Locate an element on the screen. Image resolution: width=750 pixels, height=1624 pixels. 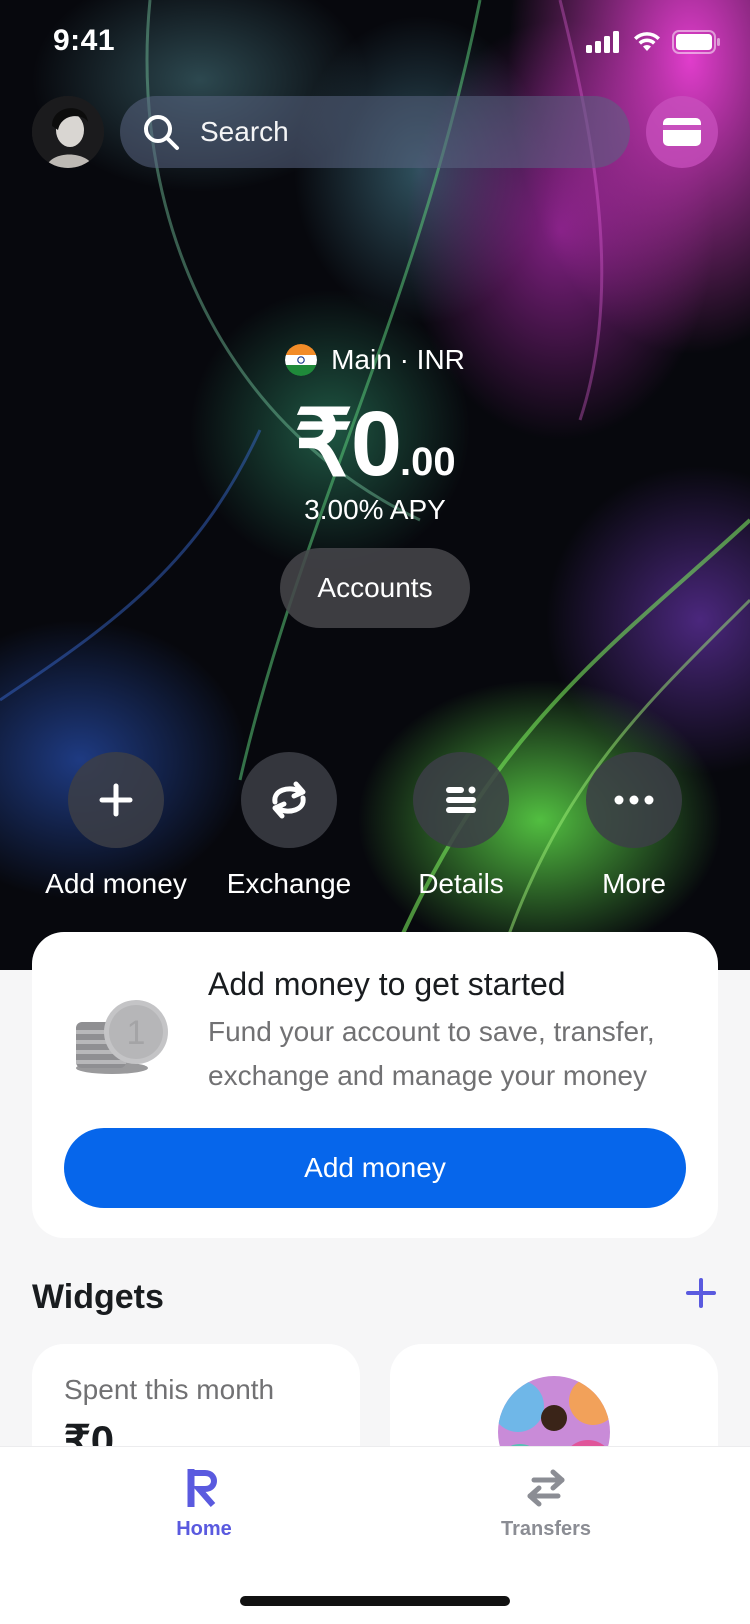
account-selector: Main · INR is located at coordinates (375, 360).